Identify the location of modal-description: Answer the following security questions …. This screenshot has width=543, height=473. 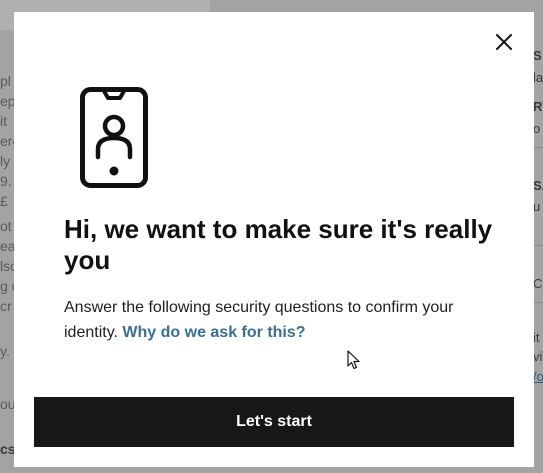
(284, 320).